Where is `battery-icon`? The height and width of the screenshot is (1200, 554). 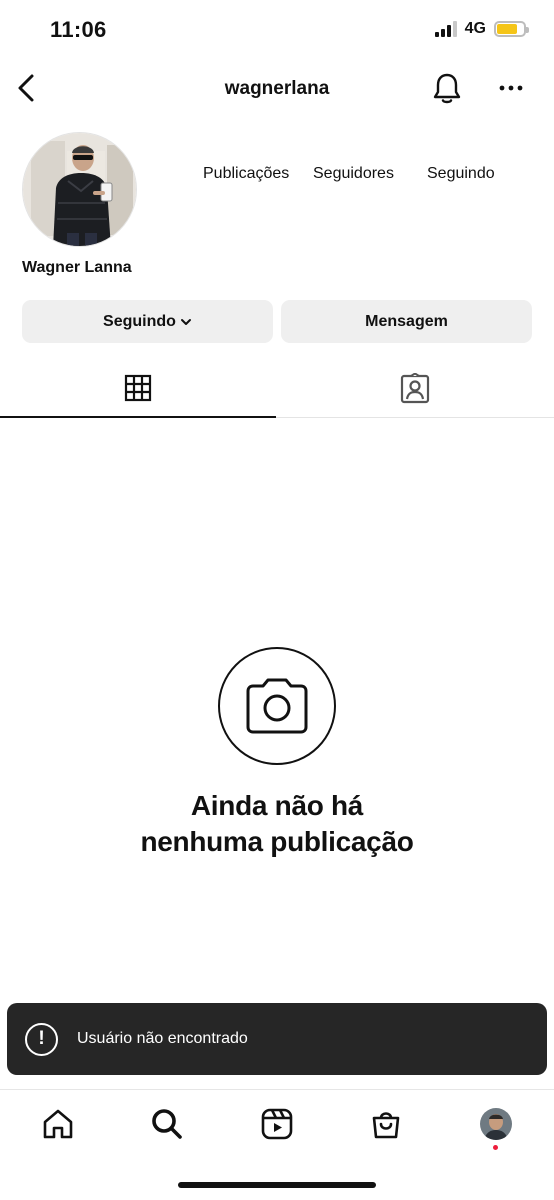 battery-icon is located at coordinates (511, 29).